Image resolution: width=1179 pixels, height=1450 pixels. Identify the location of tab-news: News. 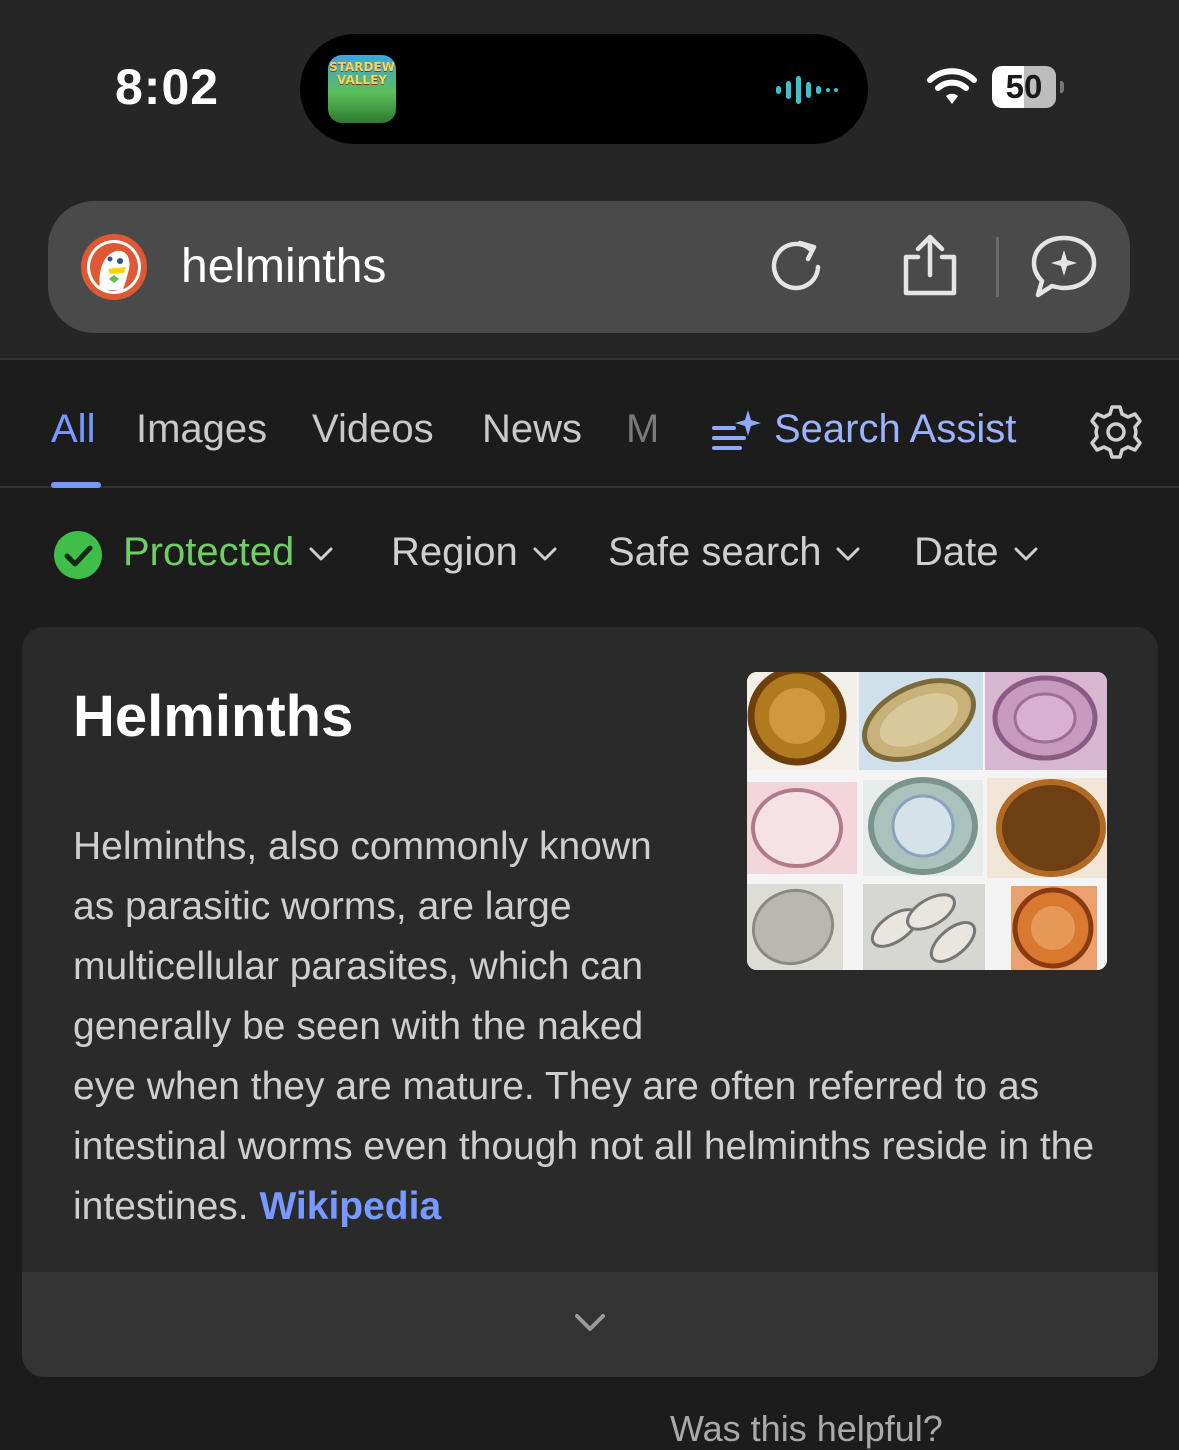
(532, 429).